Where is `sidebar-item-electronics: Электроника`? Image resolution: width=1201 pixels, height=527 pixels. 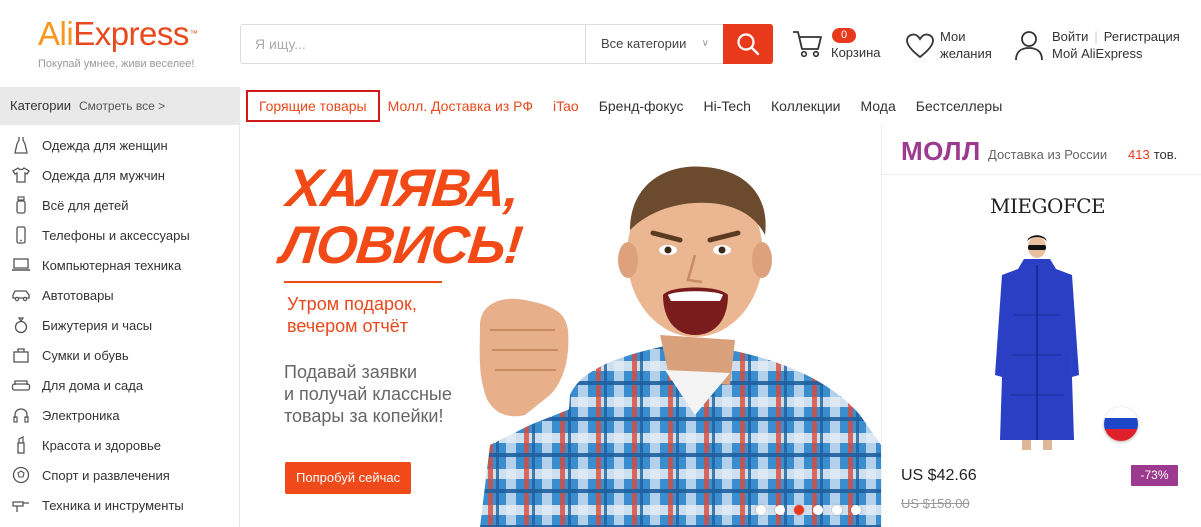
sidebar-item-electronics: Электроника is located at coordinates (119, 415).